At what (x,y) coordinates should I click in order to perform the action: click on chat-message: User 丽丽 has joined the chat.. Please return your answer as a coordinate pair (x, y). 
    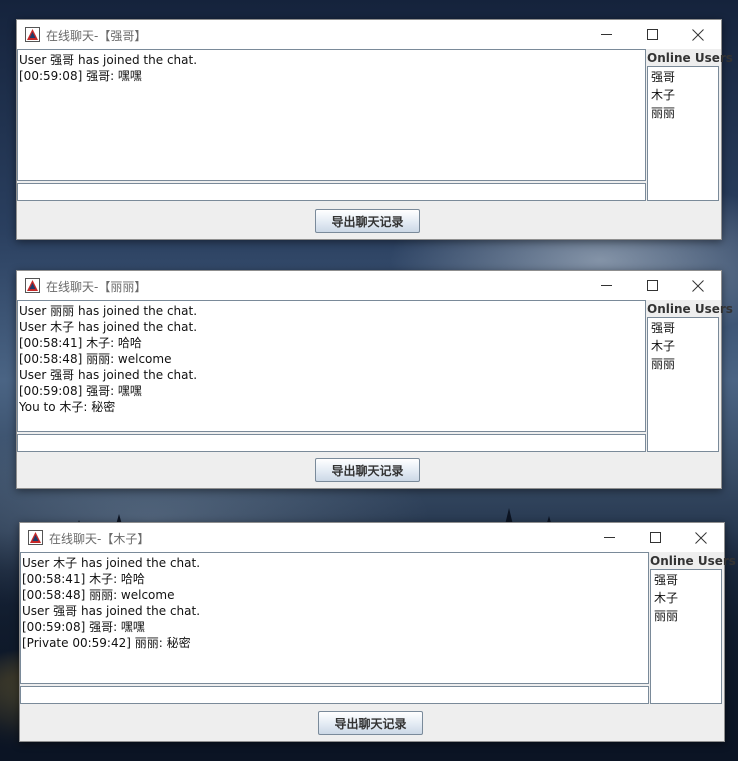
    Looking at the image, I should click on (108, 311).